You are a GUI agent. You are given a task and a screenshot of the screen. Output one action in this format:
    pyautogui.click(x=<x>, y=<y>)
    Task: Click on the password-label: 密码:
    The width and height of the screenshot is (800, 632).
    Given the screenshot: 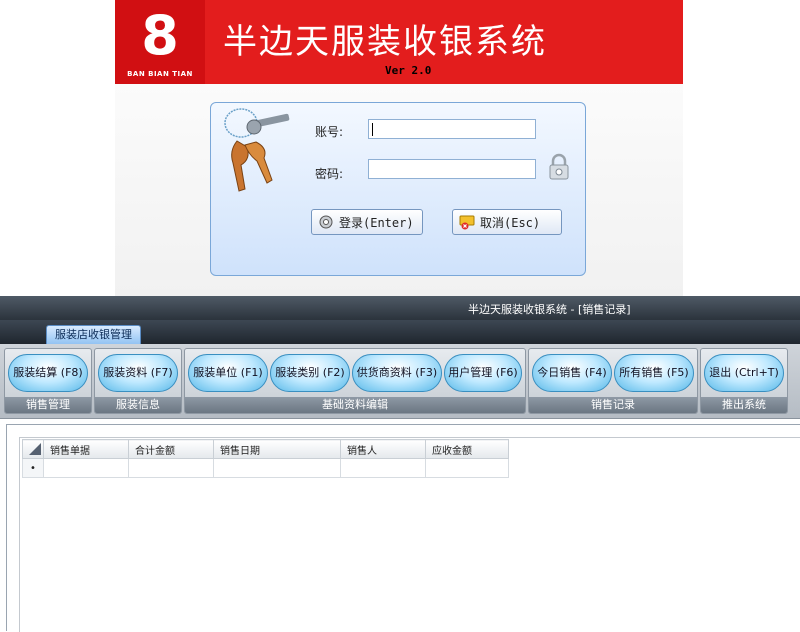 What is the action you would take?
    pyautogui.click(x=329, y=174)
    